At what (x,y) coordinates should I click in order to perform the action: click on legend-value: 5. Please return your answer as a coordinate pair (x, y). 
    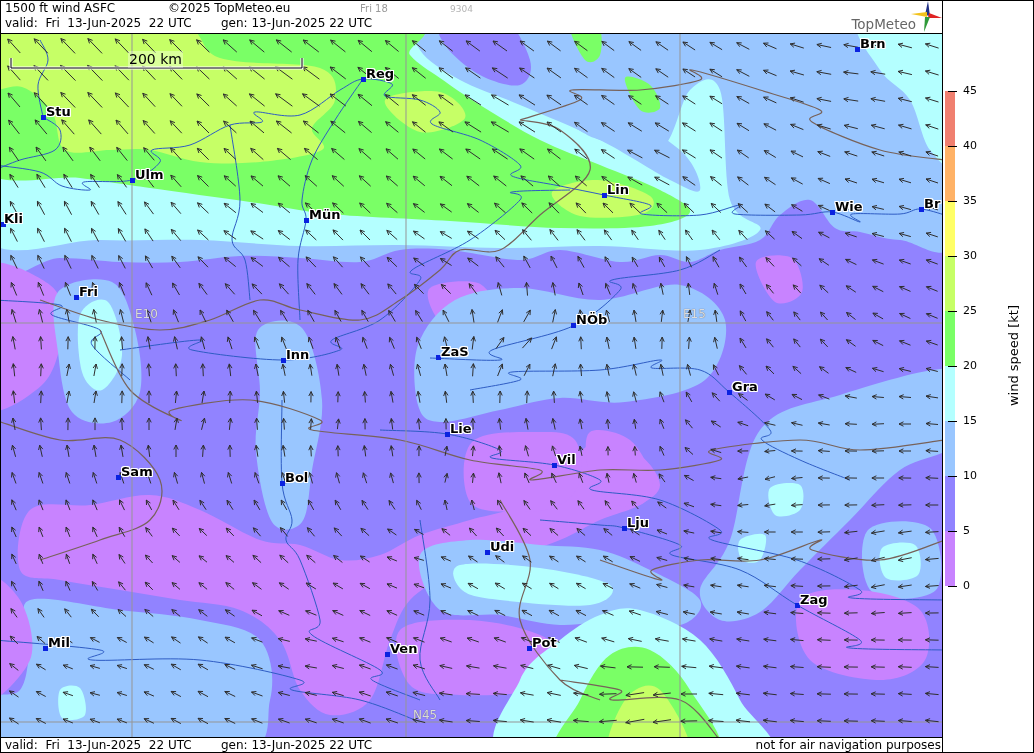
    Looking at the image, I should click on (966, 531).